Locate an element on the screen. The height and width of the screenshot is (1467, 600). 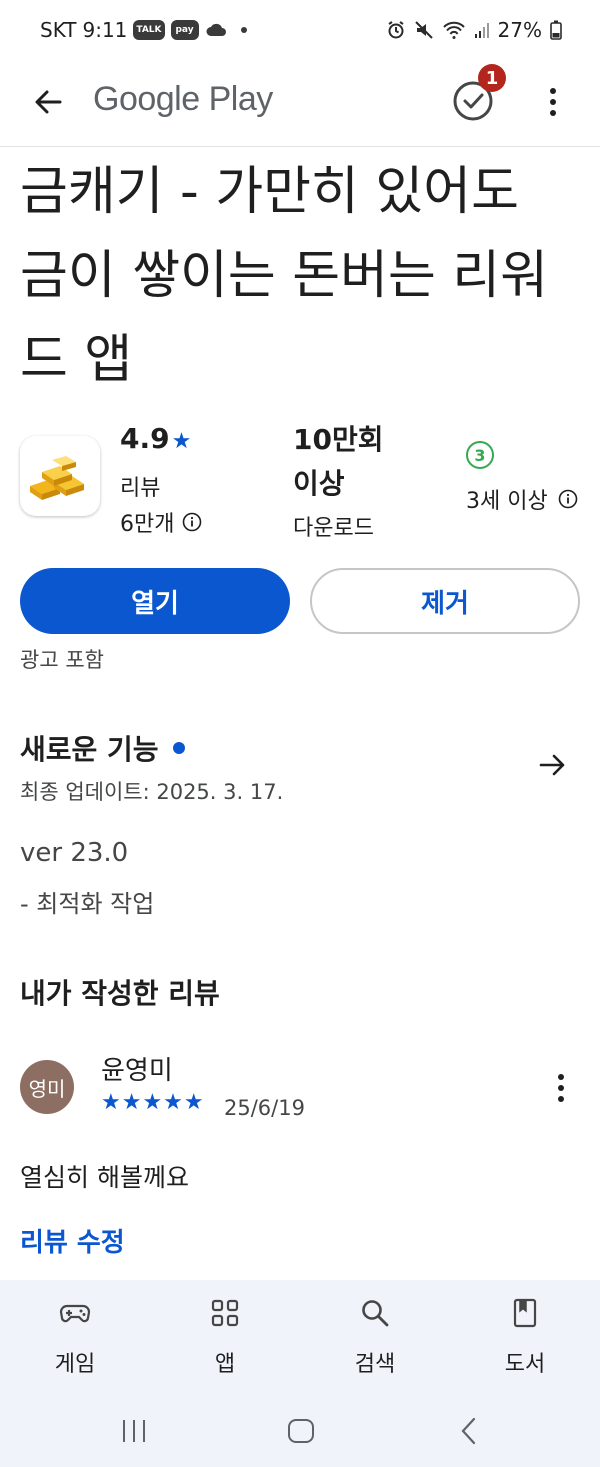
review-date: 25/6/19 is located at coordinates (264, 1108).